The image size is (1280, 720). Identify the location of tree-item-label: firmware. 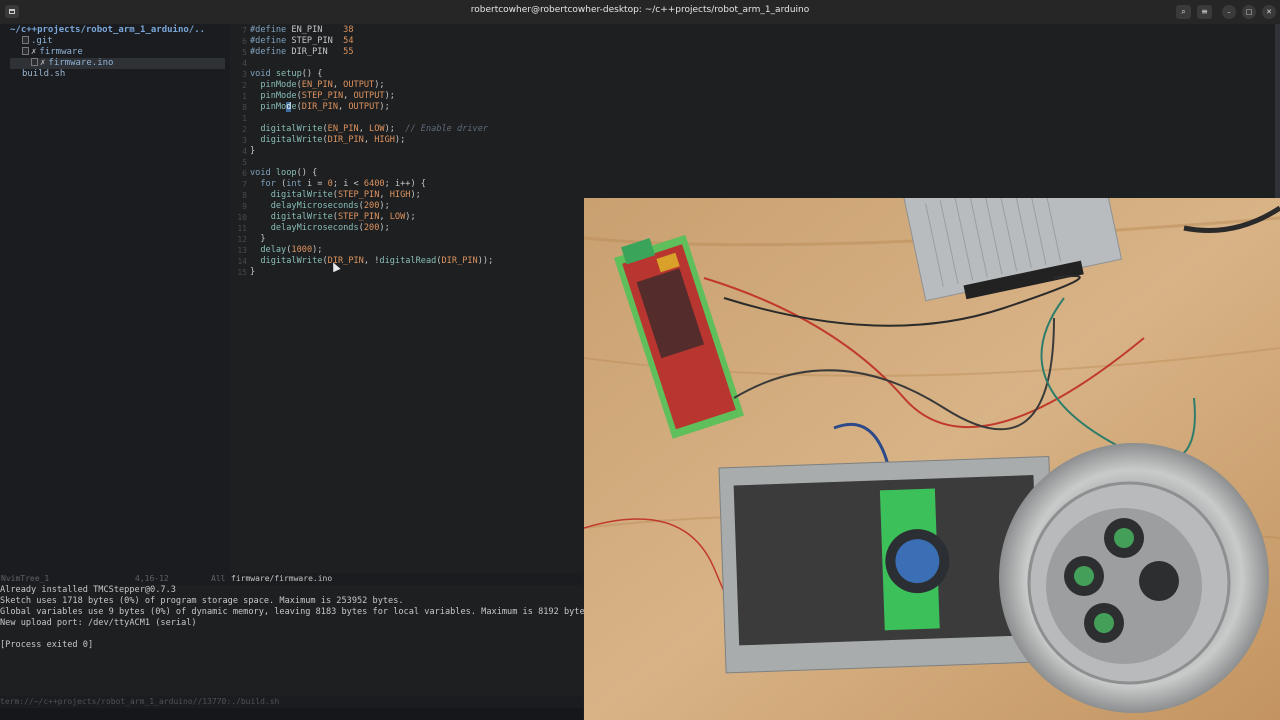
(61, 52).